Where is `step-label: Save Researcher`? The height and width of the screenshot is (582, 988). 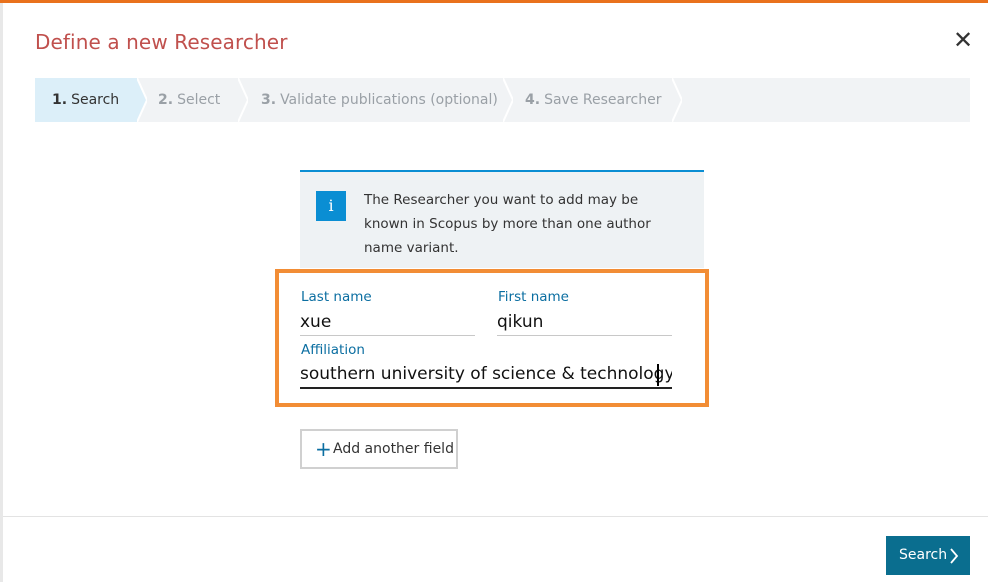 step-label: Save Researcher is located at coordinates (603, 100).